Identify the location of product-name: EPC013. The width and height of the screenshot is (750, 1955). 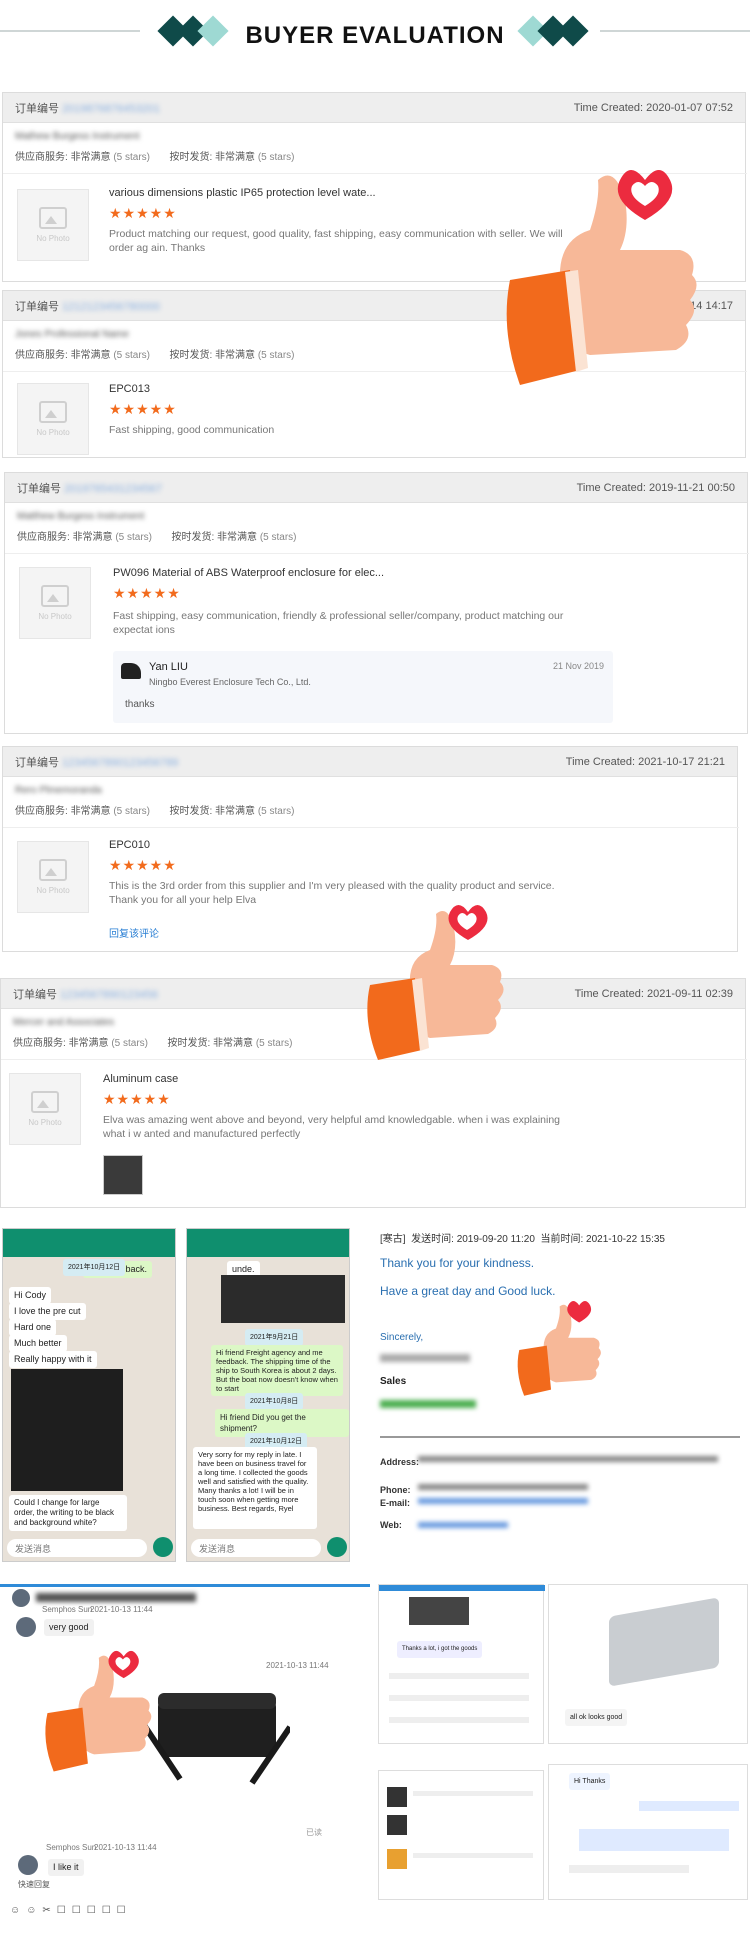
(129, 389).